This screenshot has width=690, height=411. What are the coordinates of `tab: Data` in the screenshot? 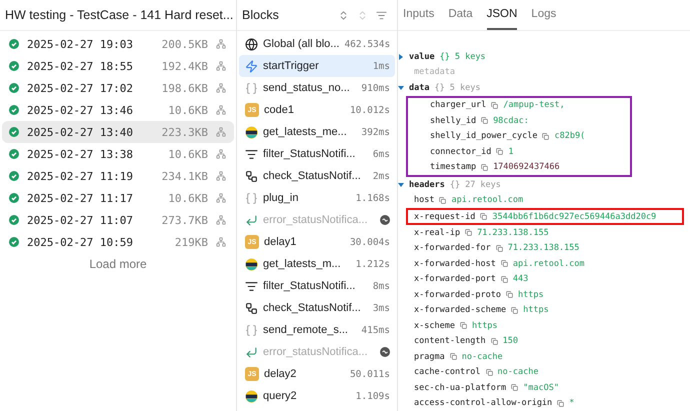 It's located at (460, 15).